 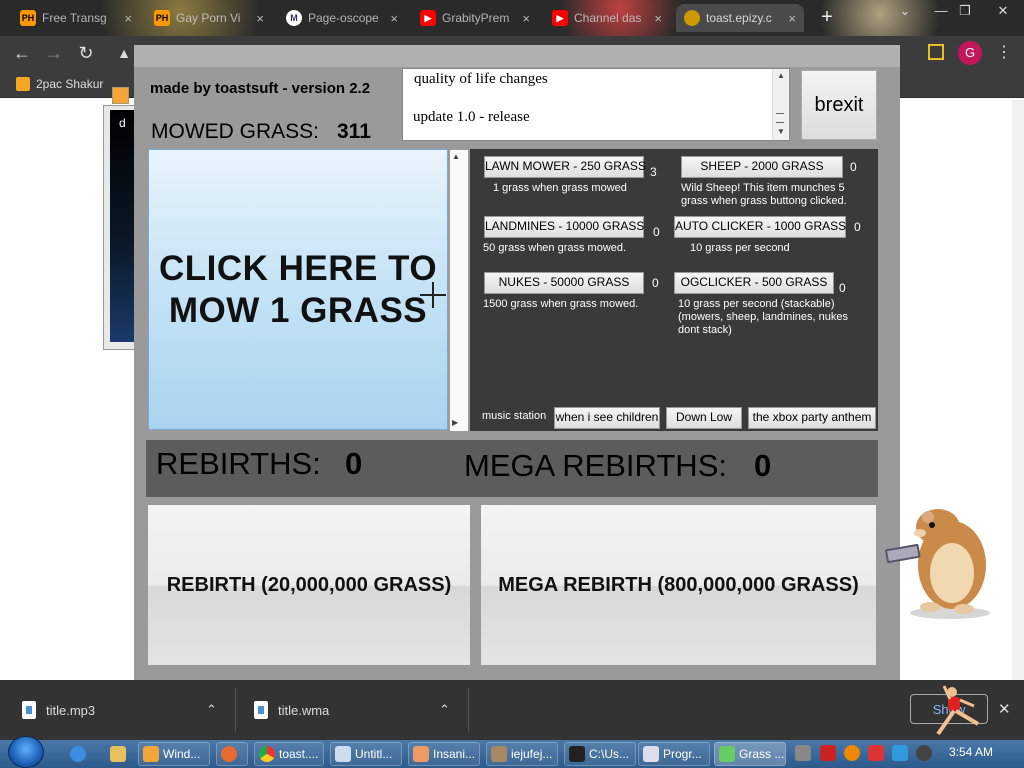 I want to click on reload-icon: ↻, so click(x=86, y=53).